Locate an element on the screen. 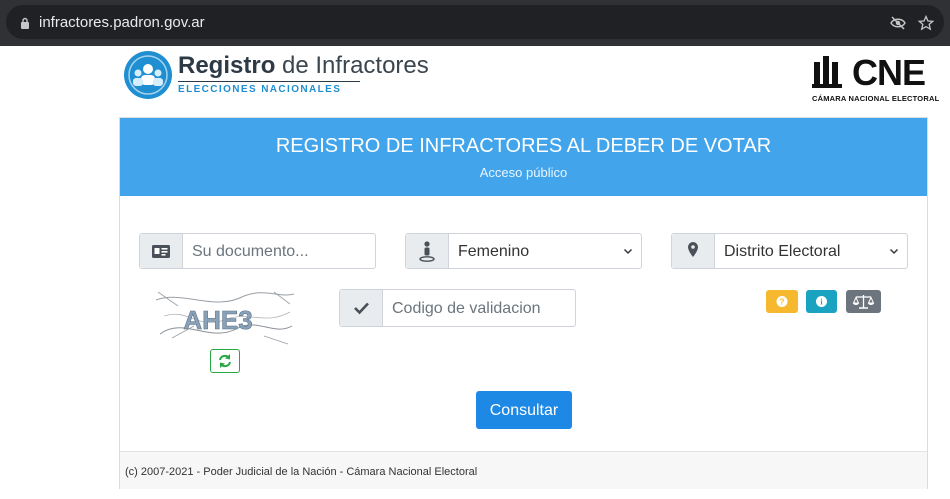 This screenshot has width=950, height=499. captcha-image: AHE3 is located at coordinates (225, 317).